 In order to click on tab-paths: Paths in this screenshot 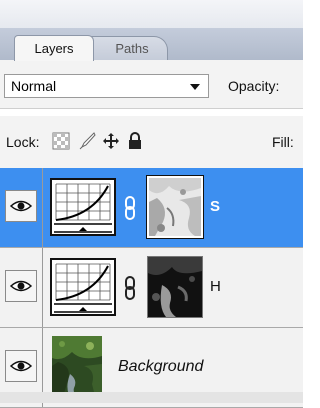, I will do `click(128, 48)`.